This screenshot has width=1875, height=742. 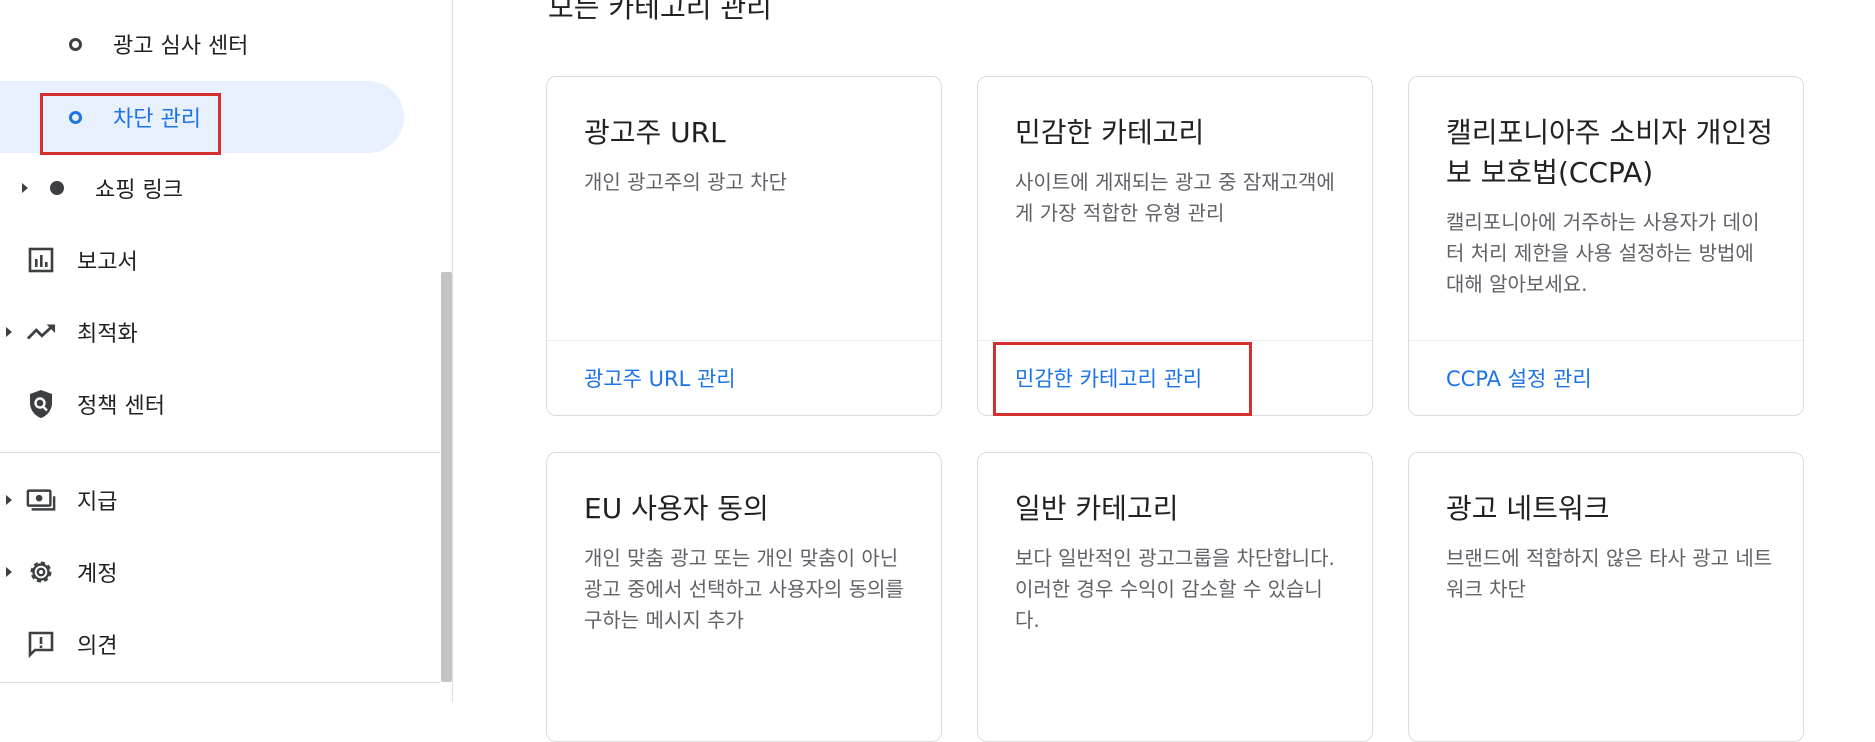 What do you see at coordinates (107, 262) in the screenshot?
I see `sidebar-item-label: 보고서` at bounding box center [107, 262].